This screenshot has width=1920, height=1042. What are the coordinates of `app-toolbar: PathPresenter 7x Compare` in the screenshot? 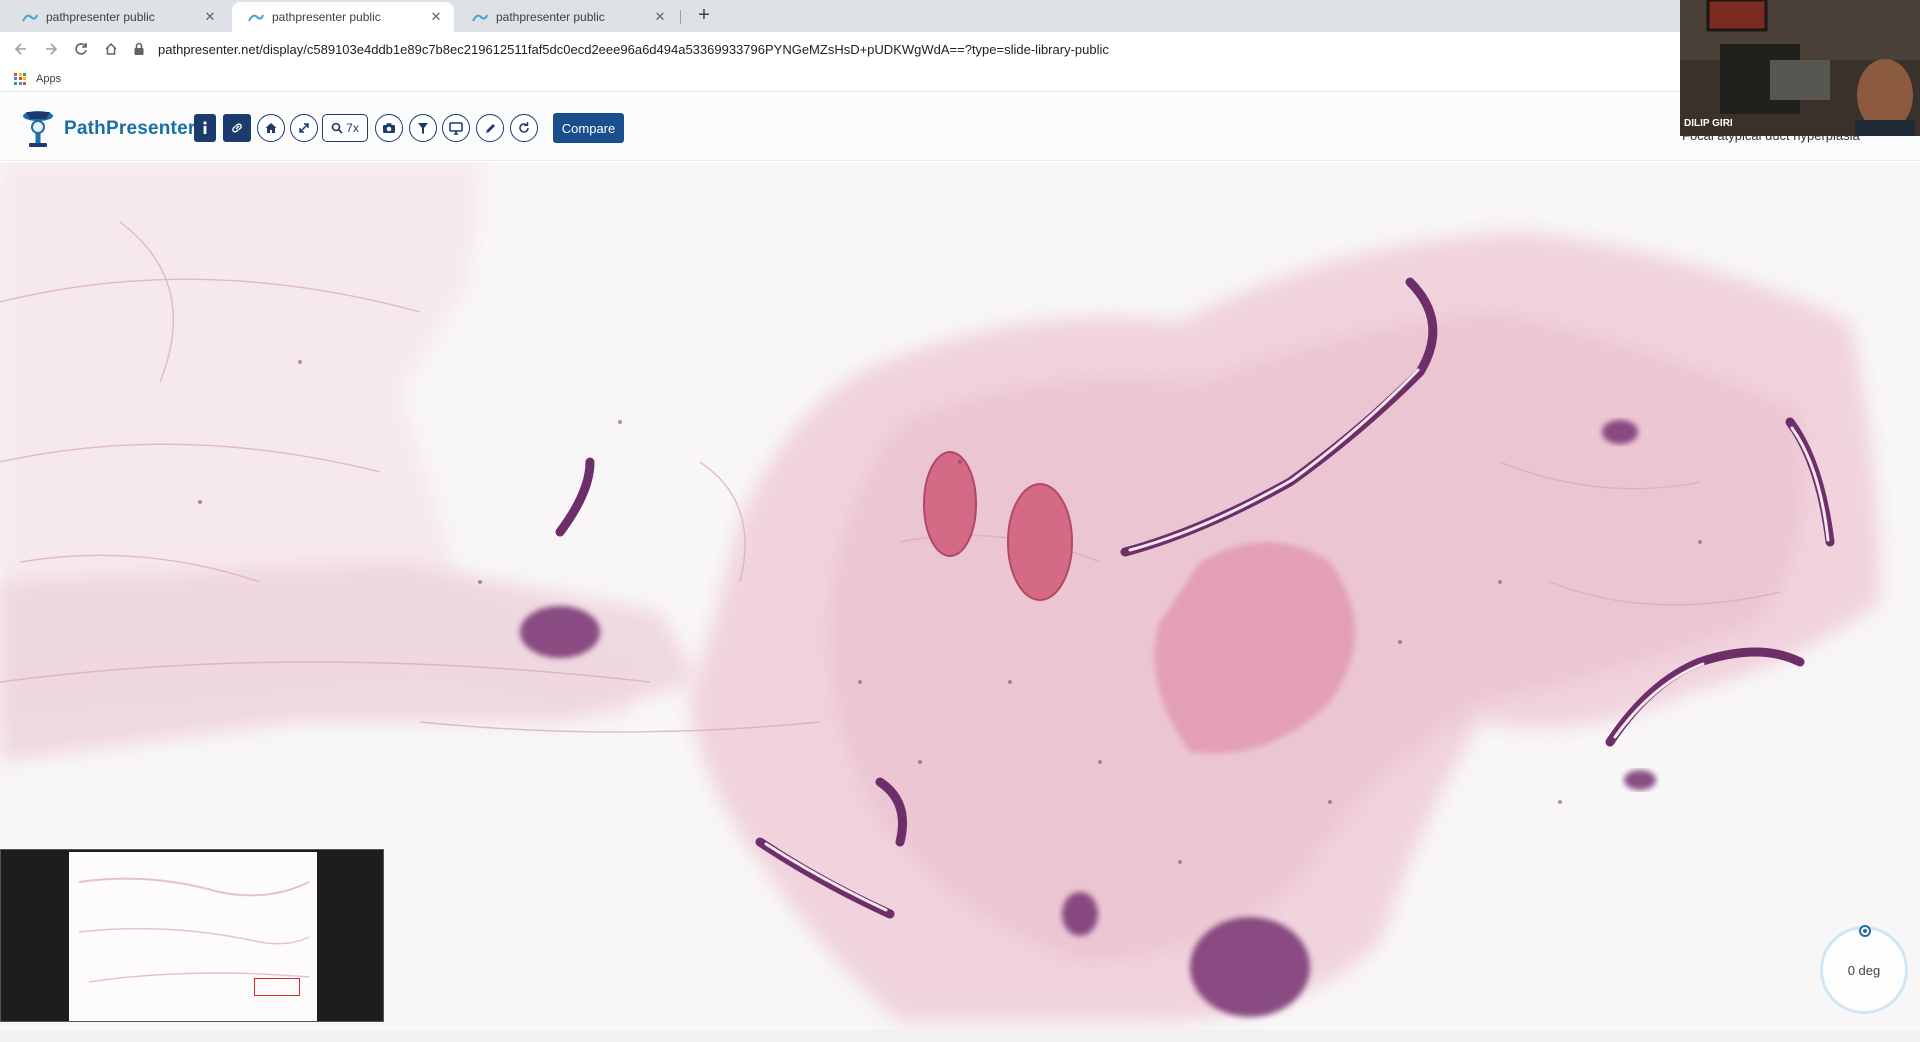 It's located at (960, 129).